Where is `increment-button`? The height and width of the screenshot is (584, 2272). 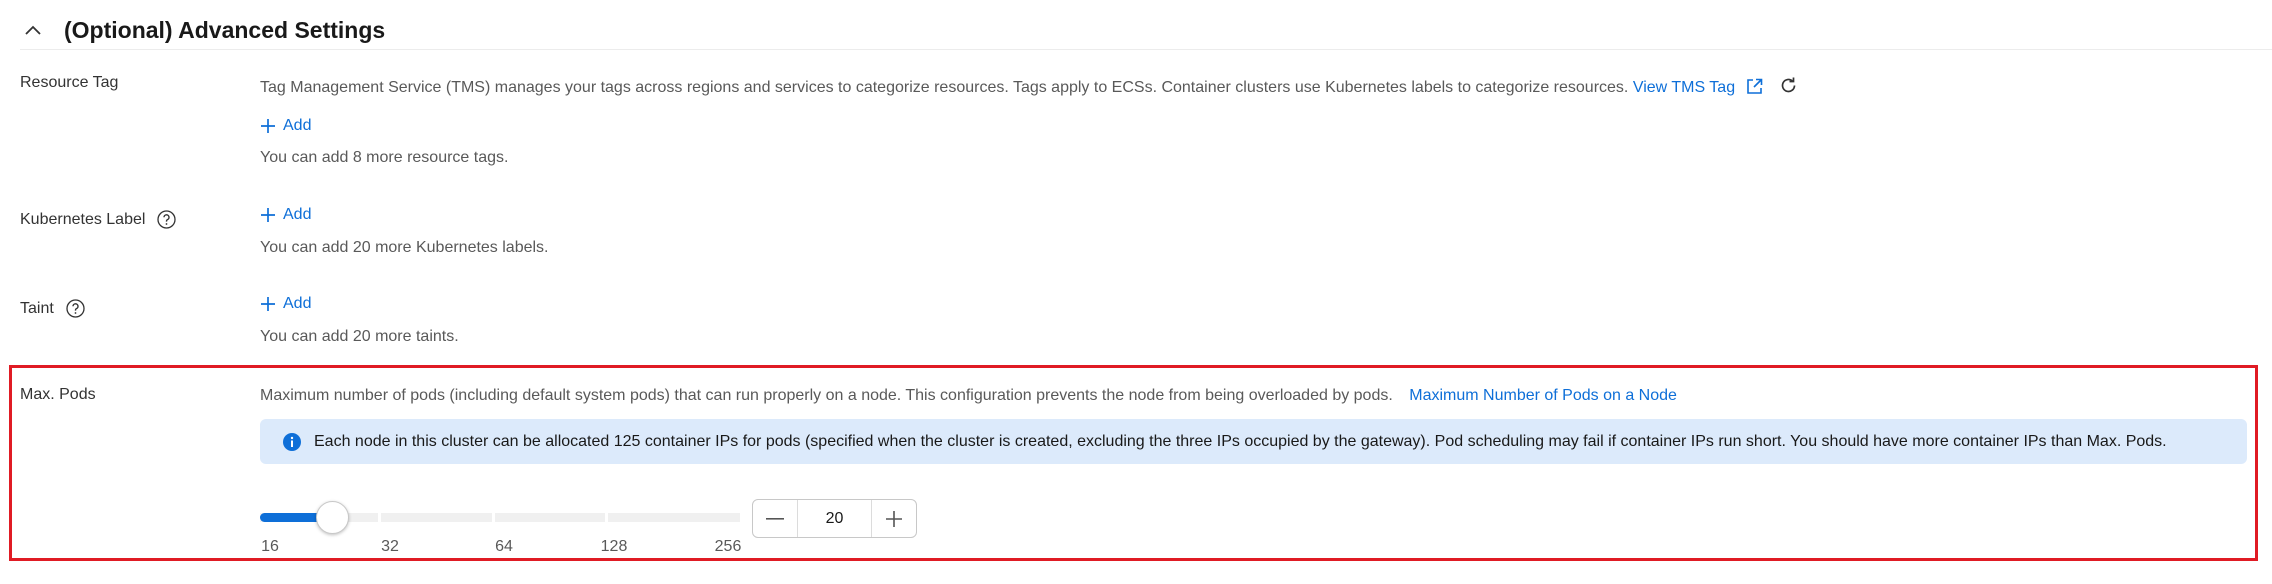 increment-button is located at coordinates (894, 518).